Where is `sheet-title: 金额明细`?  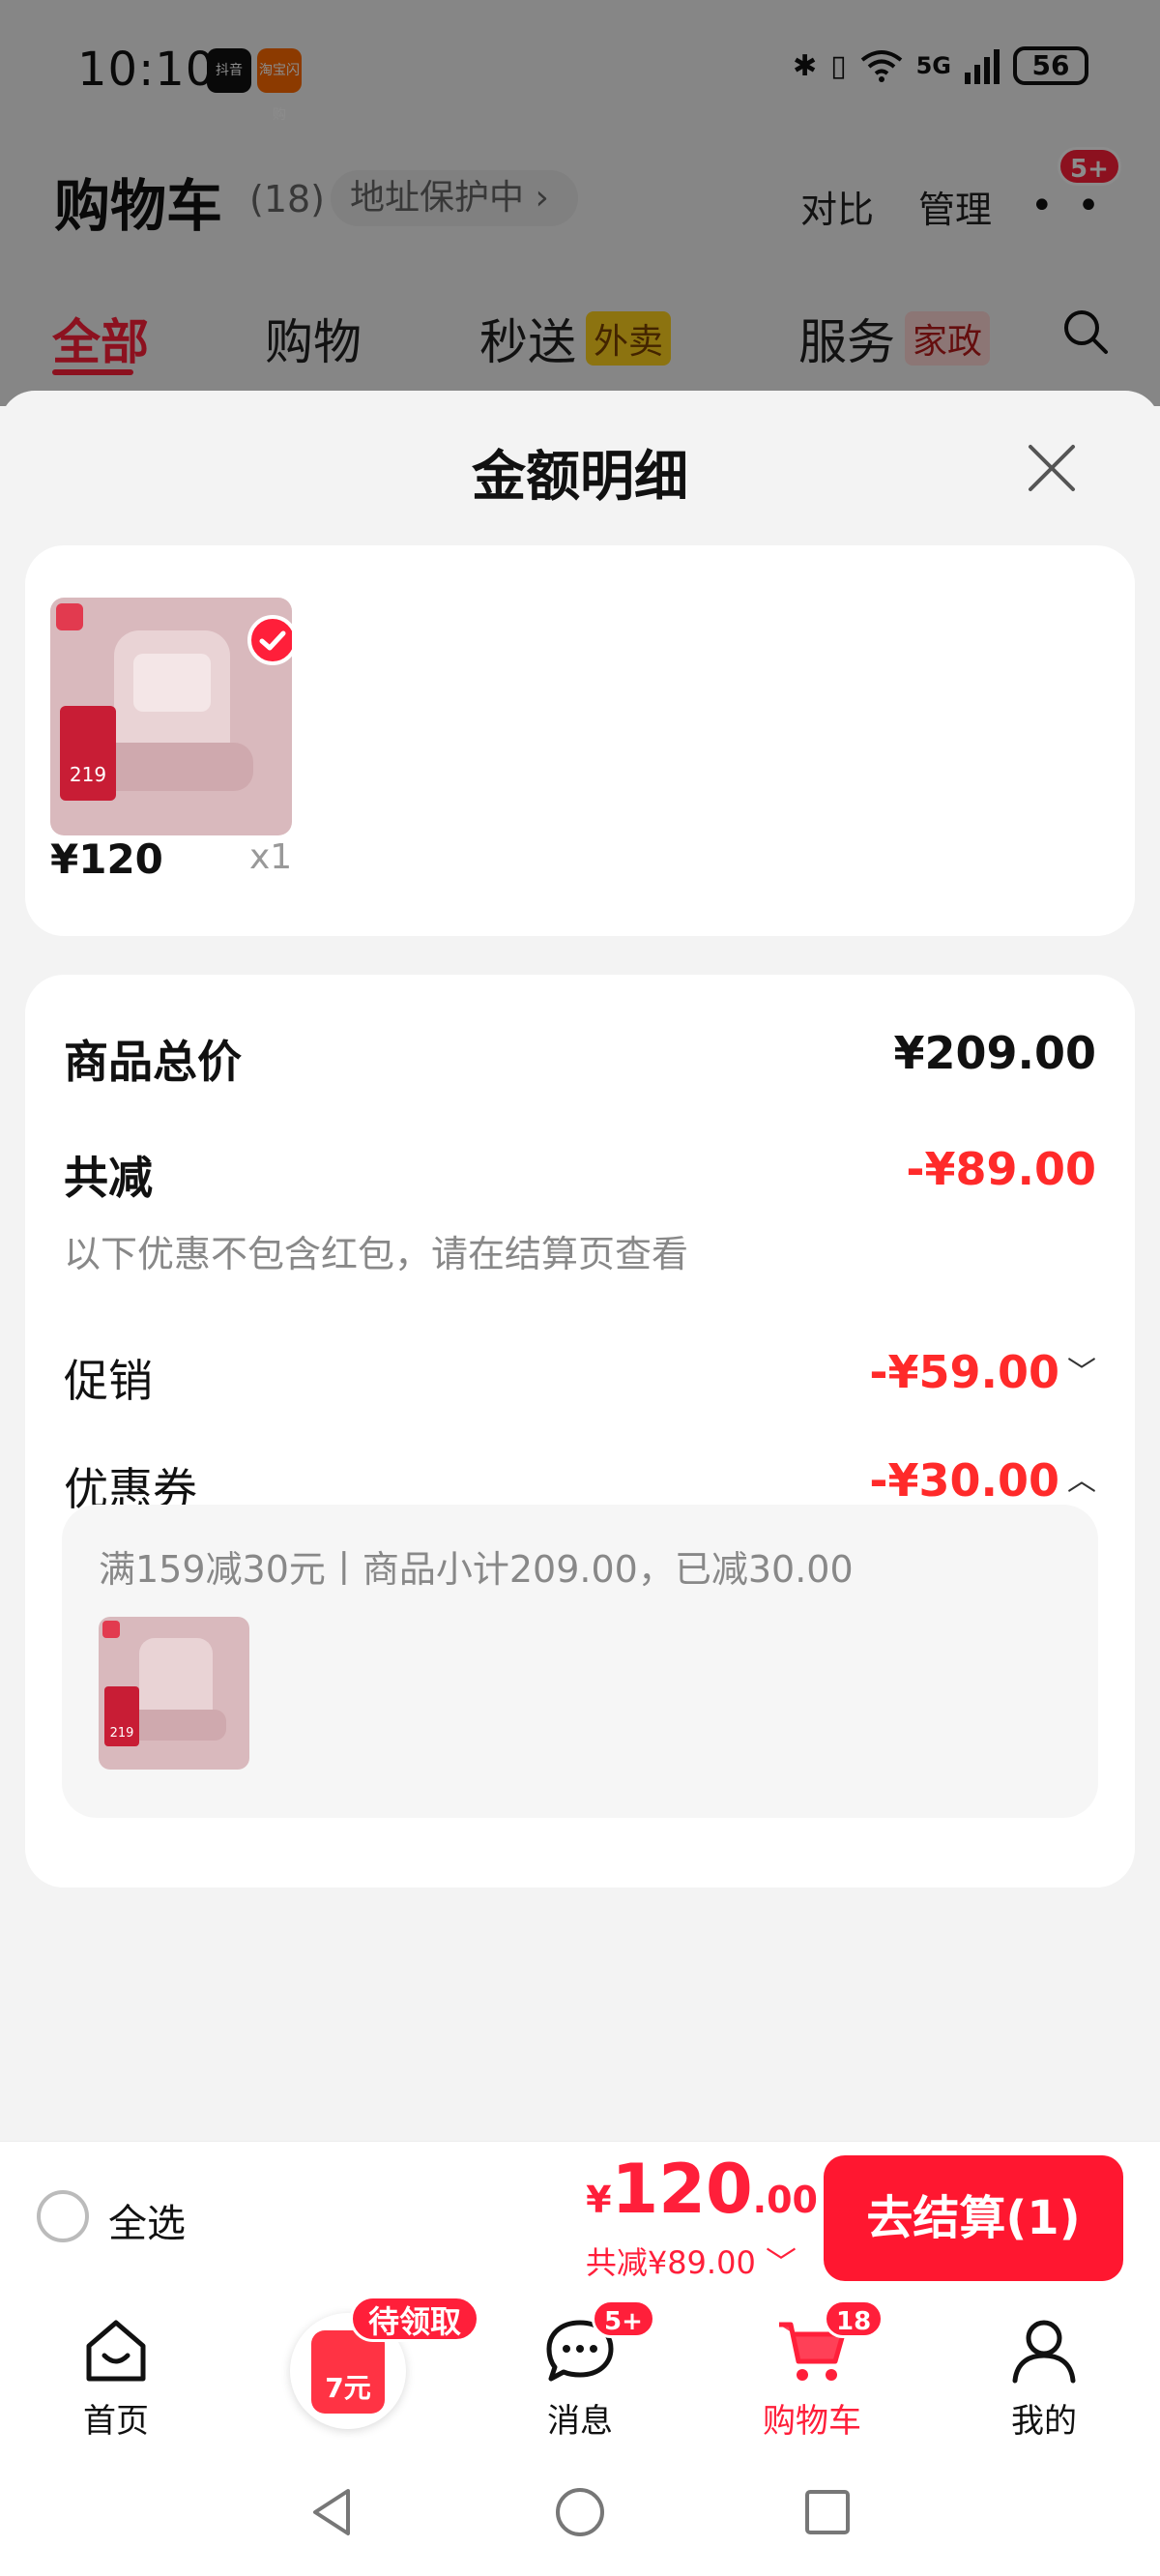 sheet-title: 金额明细 is located at coordinates (580, 477).